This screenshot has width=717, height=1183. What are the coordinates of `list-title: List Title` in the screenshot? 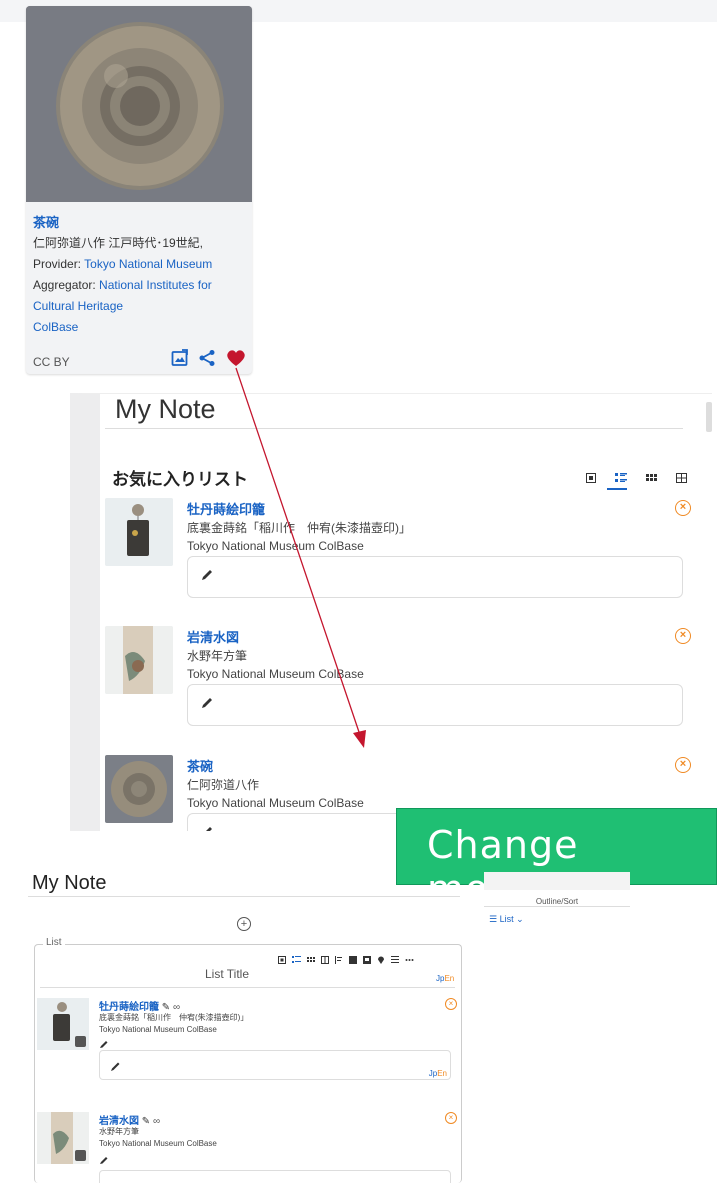 It's located at (227, 974).